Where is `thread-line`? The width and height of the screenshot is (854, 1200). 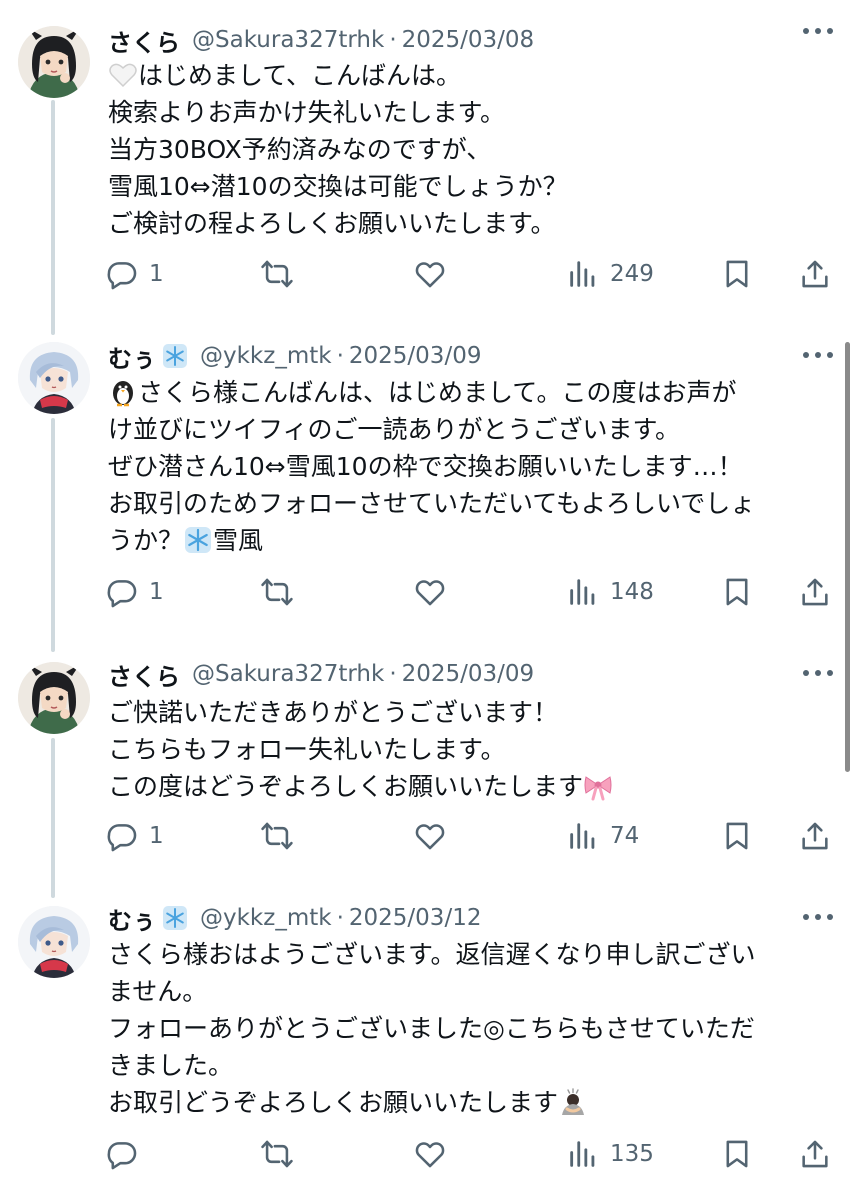 thread-line is located at coordinates (53, 217).